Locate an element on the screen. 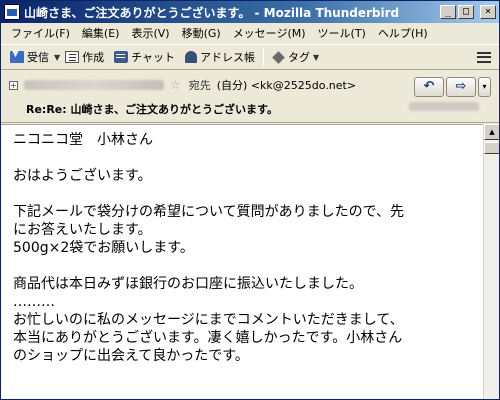 The height and width of the screenshot is (400, 500). address-book-button: アドレス帳 is located at coordinates (220, 57).